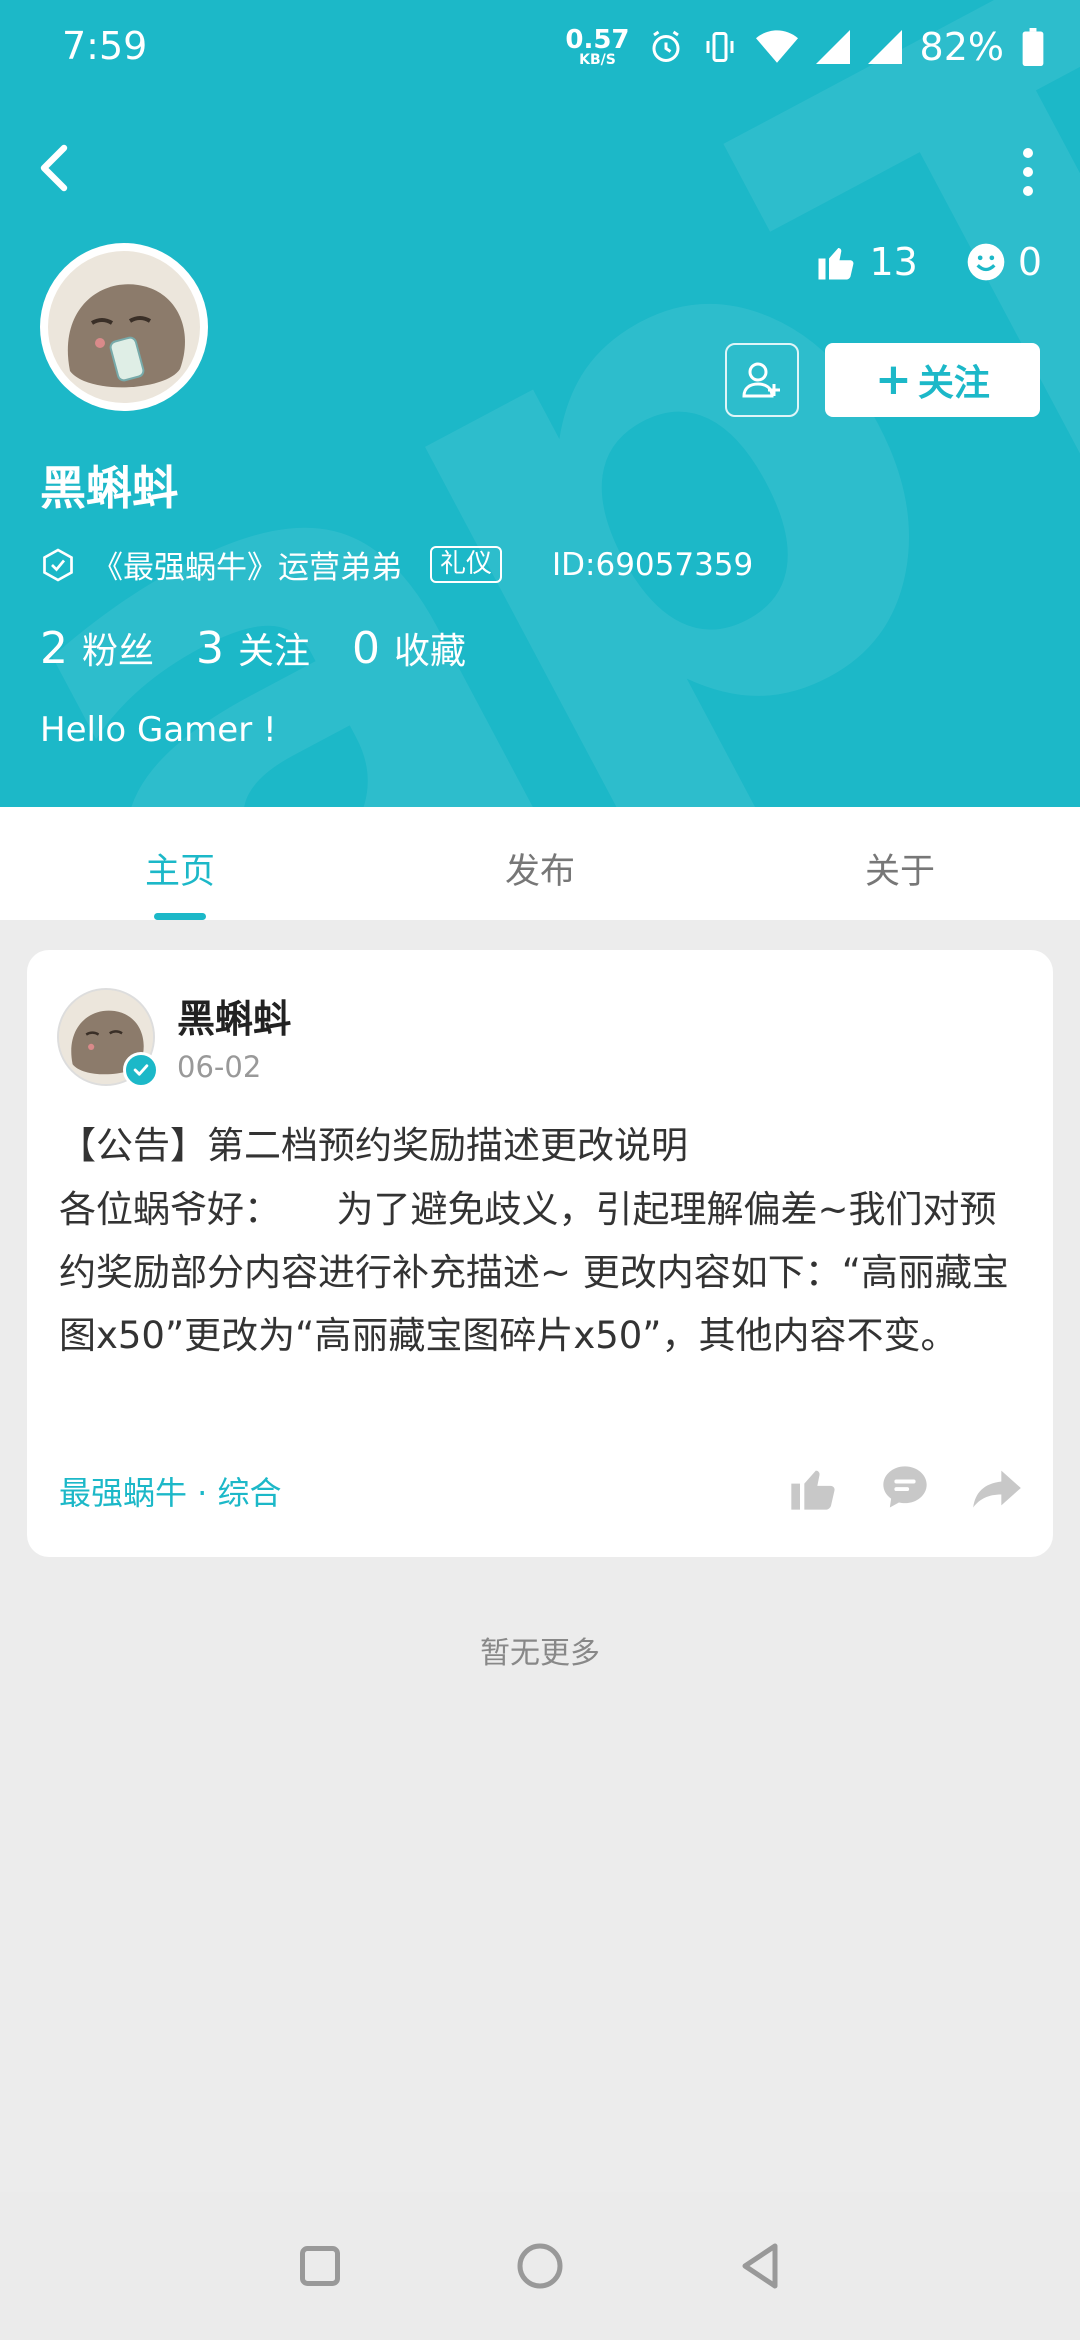  I want to click on add-friend-icon, so click(761, 380).